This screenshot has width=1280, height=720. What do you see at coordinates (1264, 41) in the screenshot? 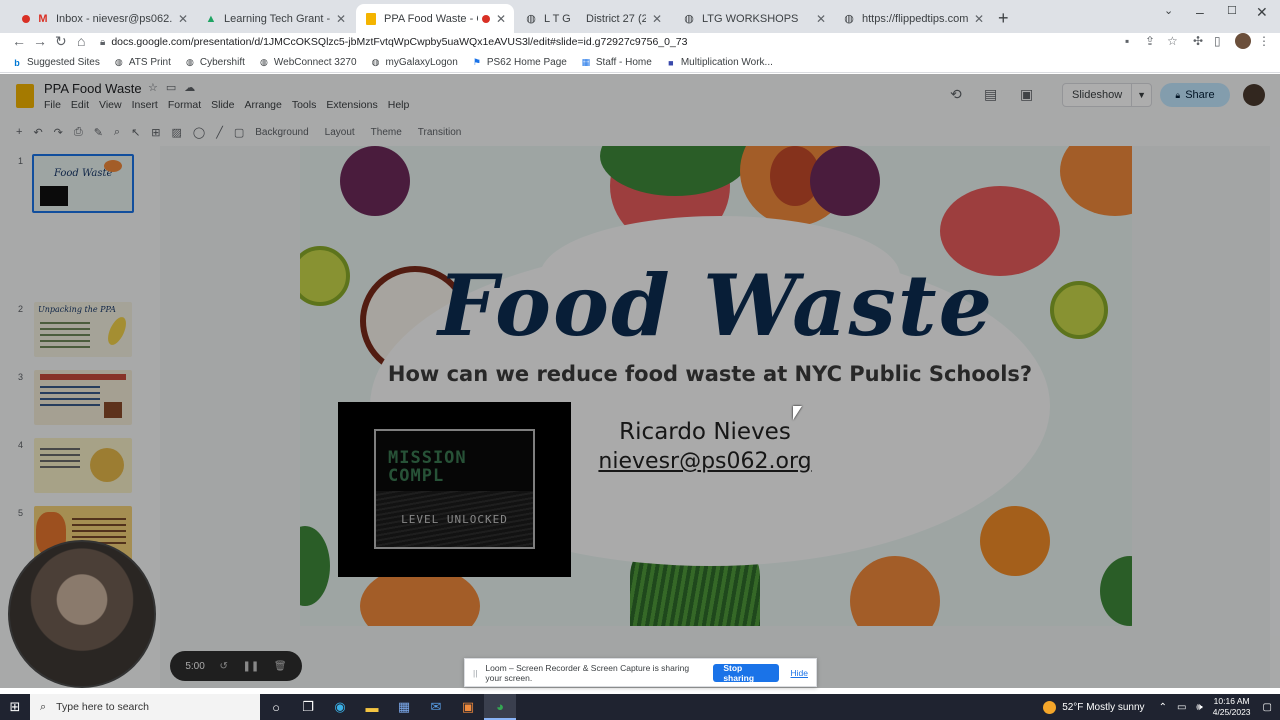
I see `chrome-menu-icon: ⋮` at bounding box center [1264, 41].